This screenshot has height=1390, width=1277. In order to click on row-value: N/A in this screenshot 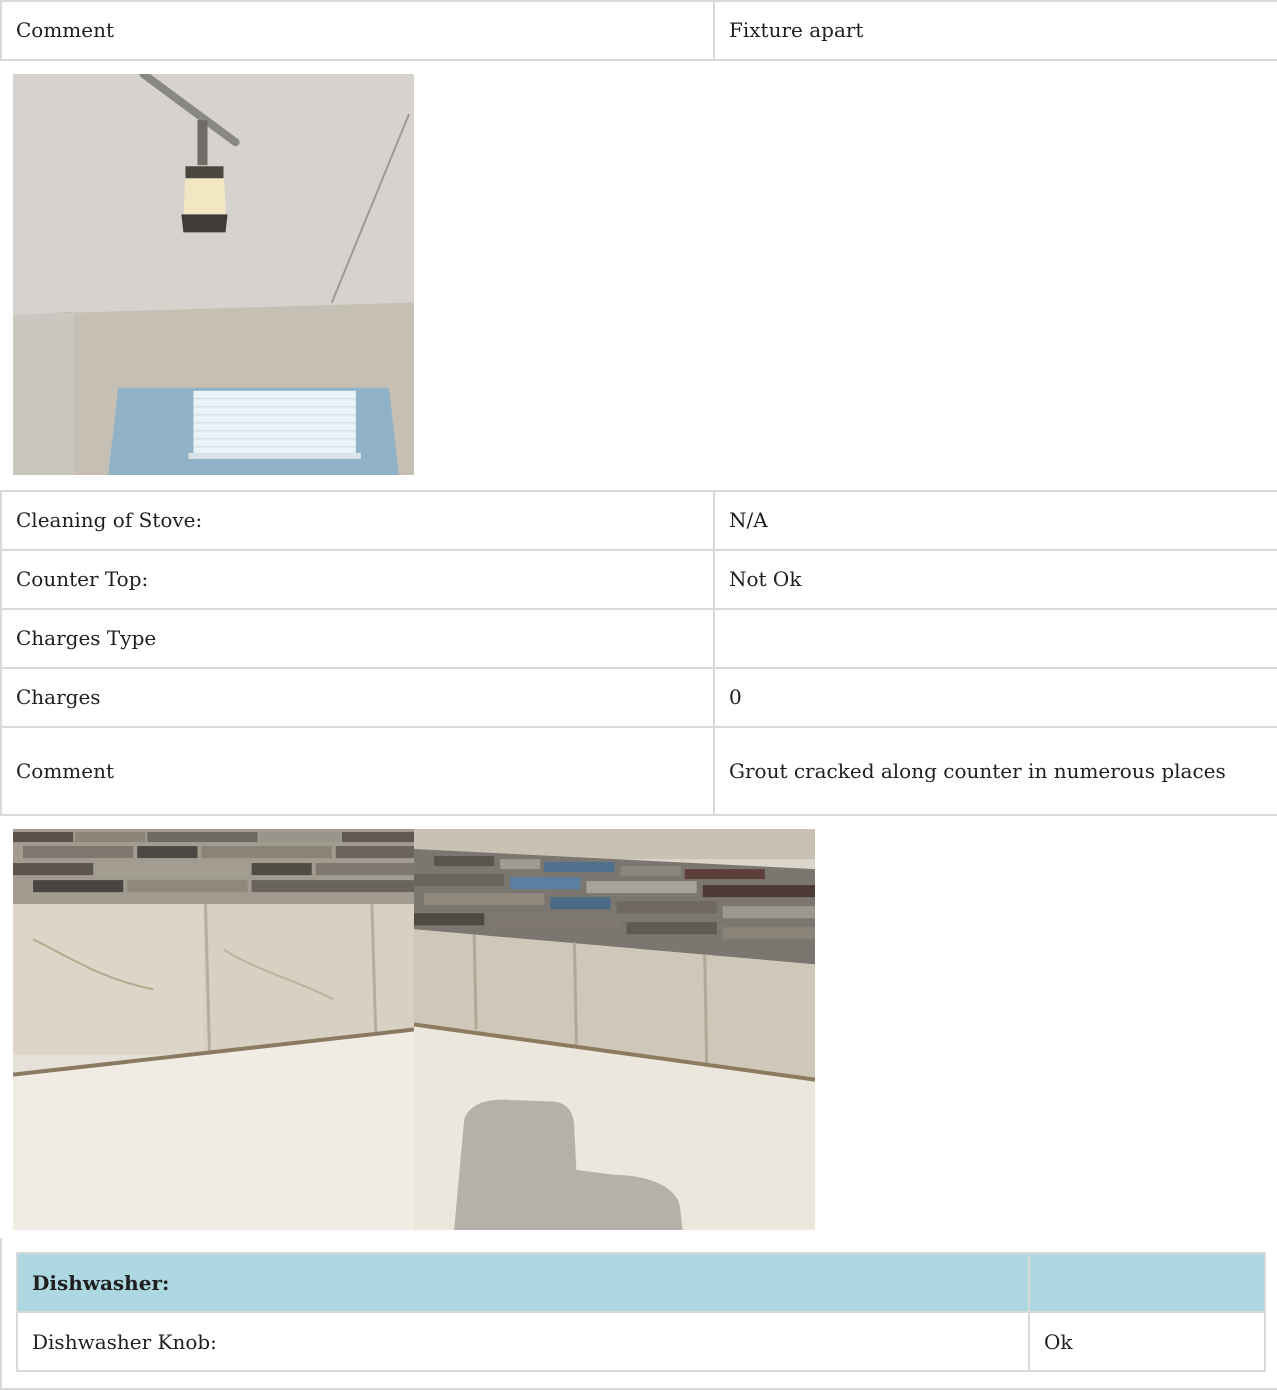, I will do `click(995, 520)`.